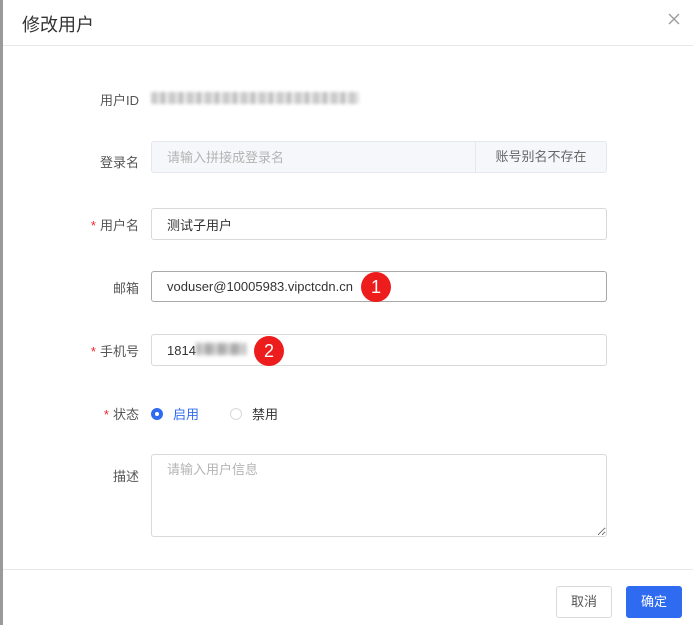 The height and width of the screenshot is (626, 693). What do you see at coordinates (314, 157) in the screenshot?
I see `login-name-input` at bounding box center [314, 157].